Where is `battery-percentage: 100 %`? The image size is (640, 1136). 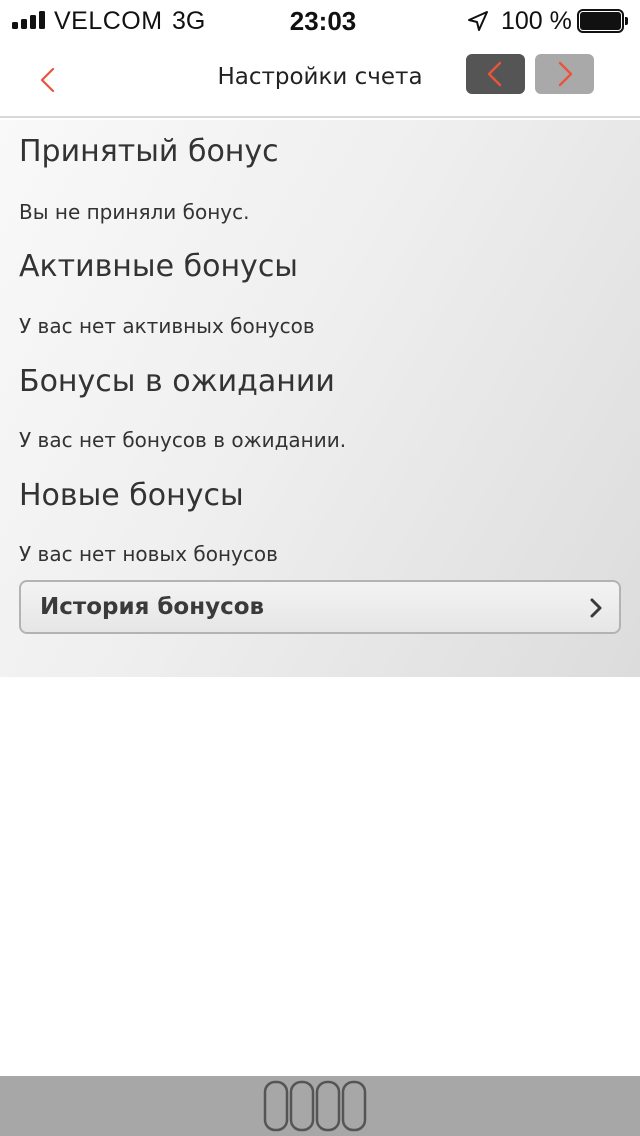
battery-percentage: 100 % is located at coordinates (536, 21).